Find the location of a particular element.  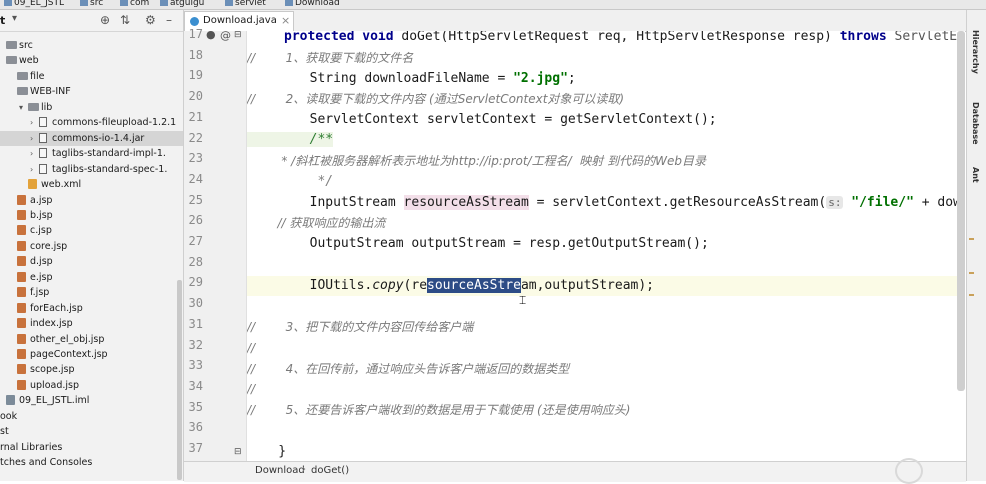

tree-item: › commons-fileupload-1.2.1 is located at coordinates (91, 122).